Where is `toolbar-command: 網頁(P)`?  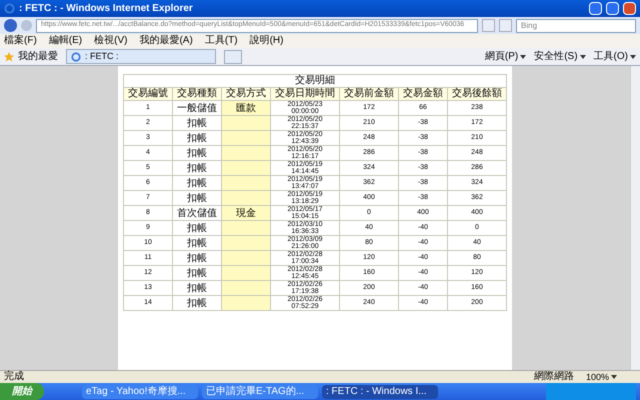 toolbar-command: 網頁(P) is located at coordinates (505, 56).